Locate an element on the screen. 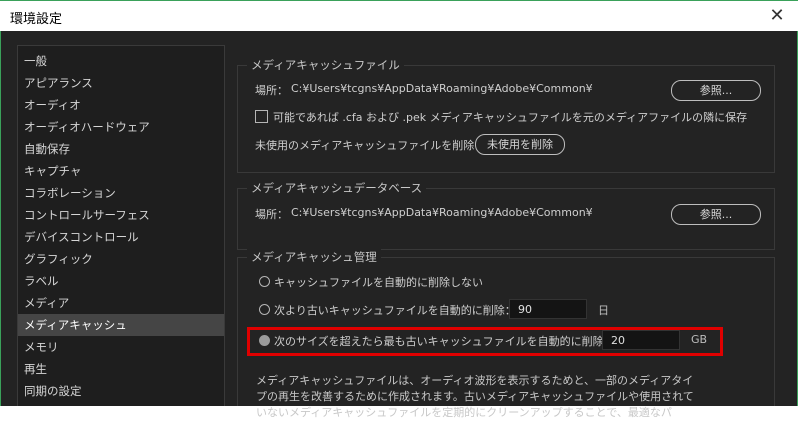  sidebar-item-sync-settings: 同期の設定 is located at coordinates (121, 391).